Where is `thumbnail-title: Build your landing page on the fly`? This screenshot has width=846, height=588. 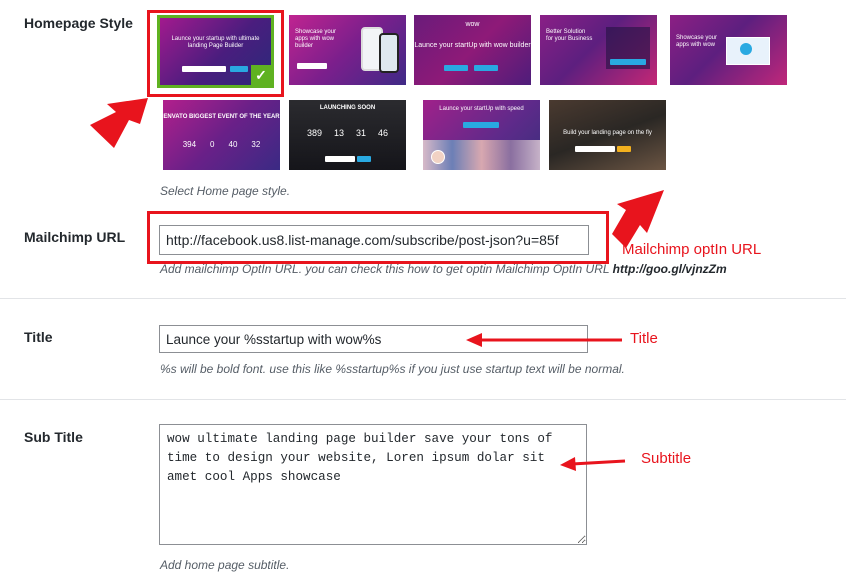
thumbnail-title: Build your landing page on the fly is located at coordinates (607, 133).